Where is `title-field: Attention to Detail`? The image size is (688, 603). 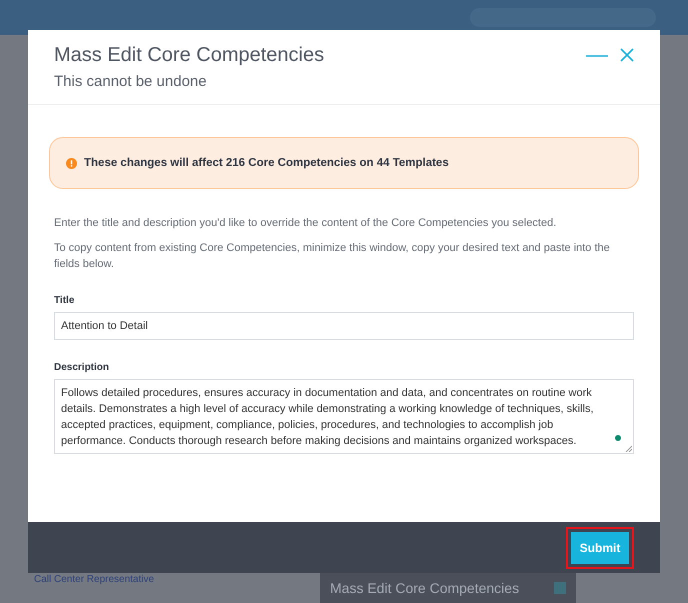
title-field: Attention to Detail is located at coordinates (344, 326).